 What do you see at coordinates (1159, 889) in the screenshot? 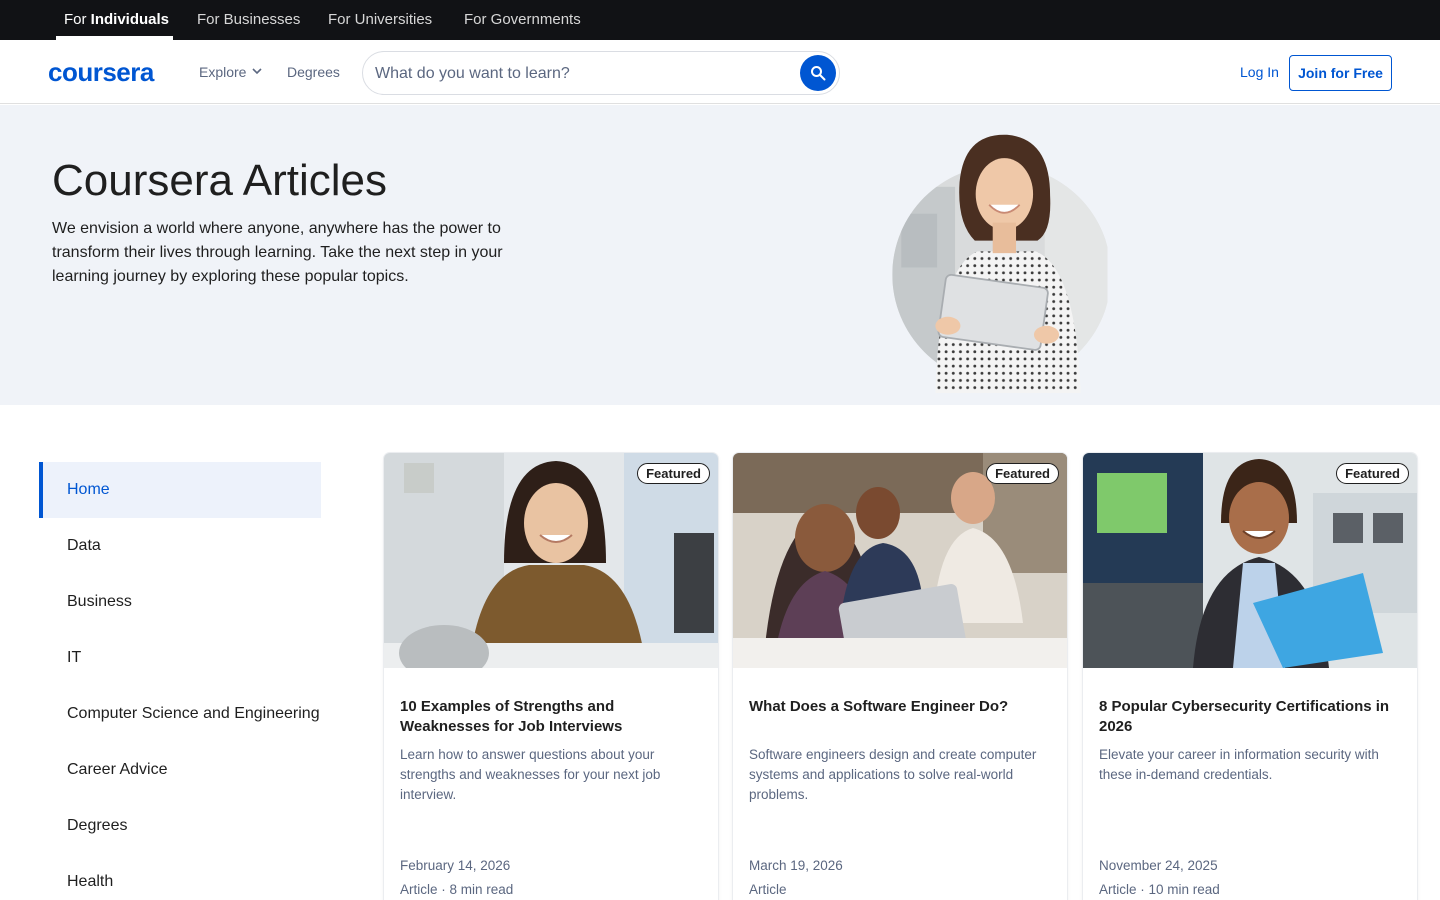
I see `article-meta: Article · 10 min read` at bounding box center [1159, 889].